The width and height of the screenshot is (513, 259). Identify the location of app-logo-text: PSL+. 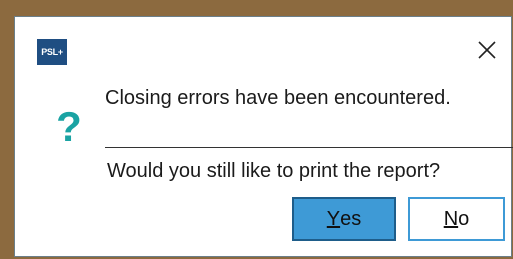
(52, 52).